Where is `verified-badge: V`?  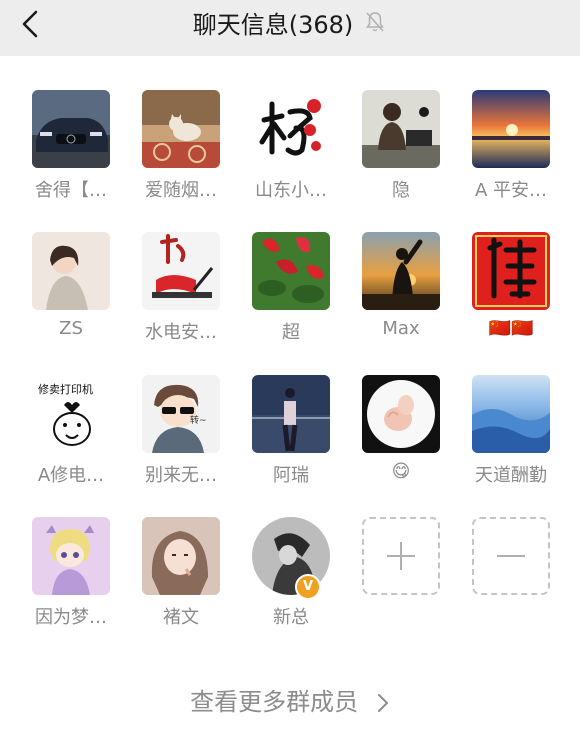
verified-badge: V is located at coordinates (308, 587).